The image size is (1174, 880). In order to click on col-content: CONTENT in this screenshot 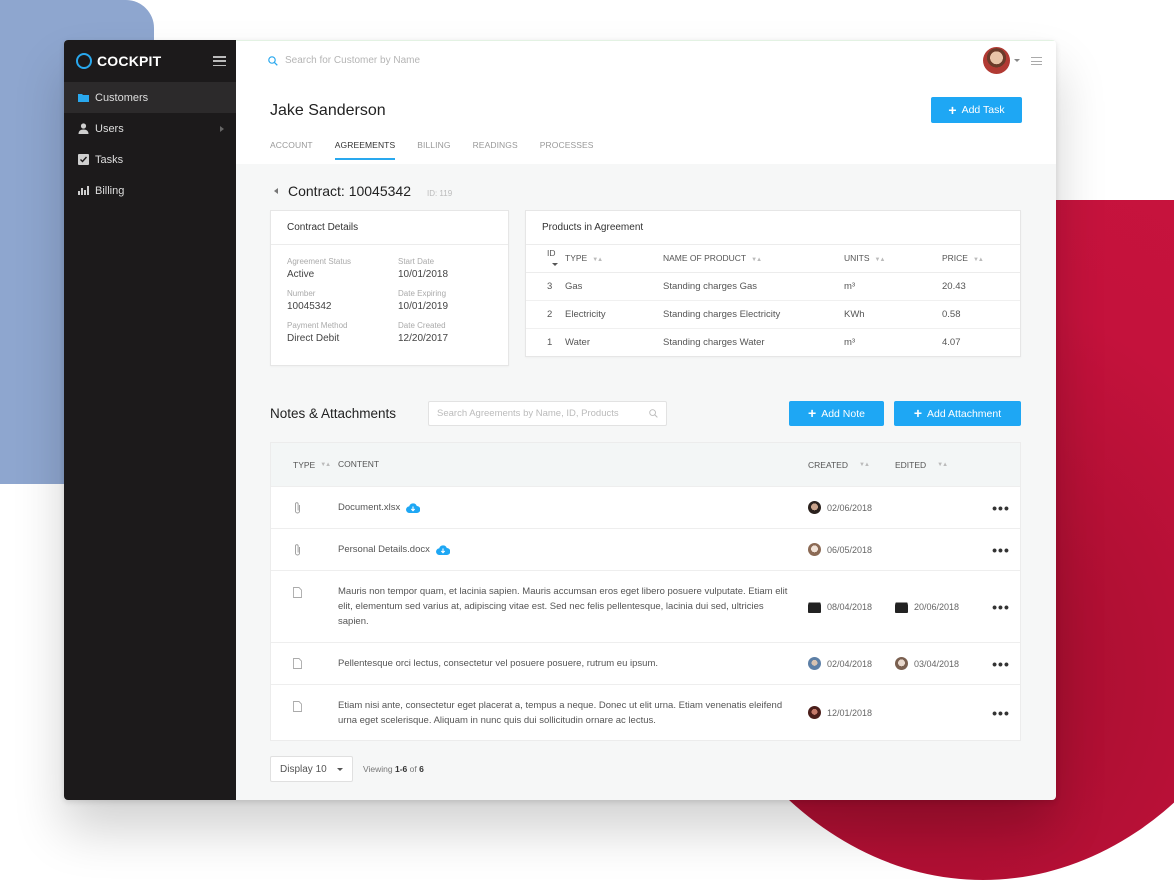, I will do `click(573, 464)`.